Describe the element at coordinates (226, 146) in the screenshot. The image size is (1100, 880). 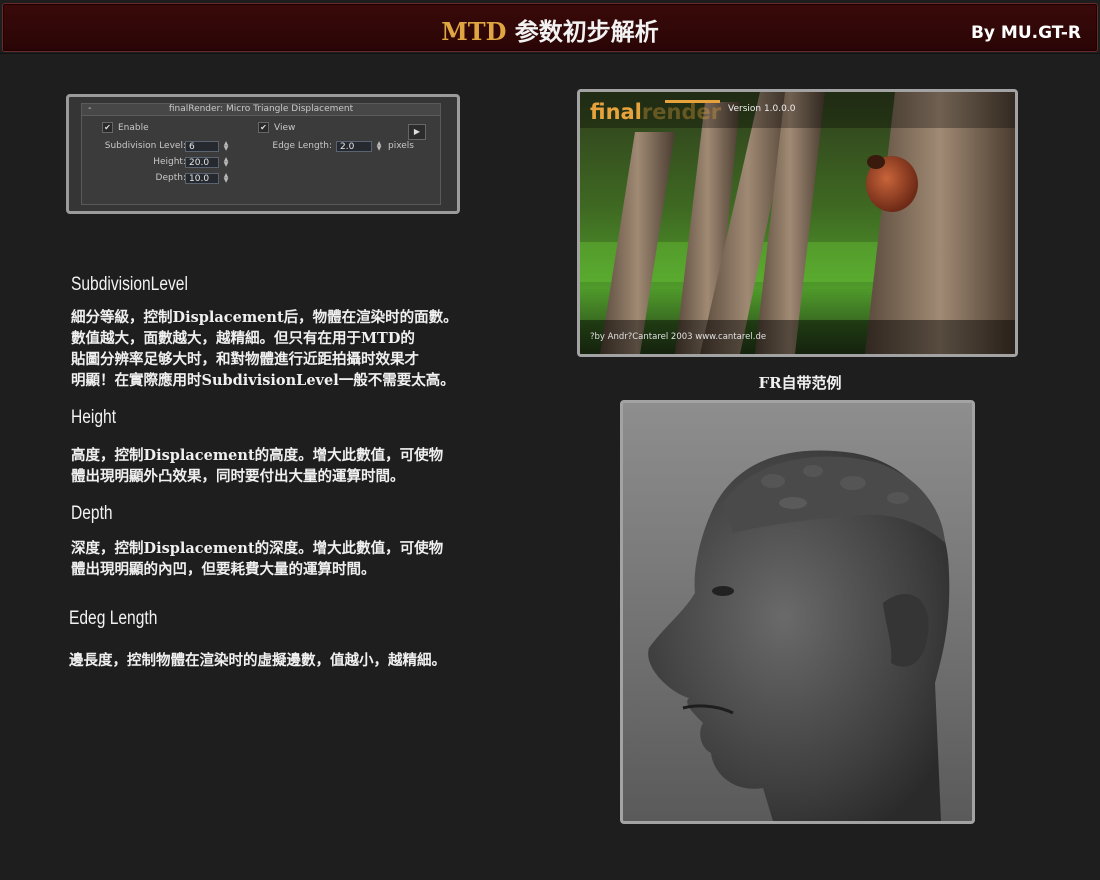
I see `subdivision-spinner-icon: ▲ ▼` at that location.